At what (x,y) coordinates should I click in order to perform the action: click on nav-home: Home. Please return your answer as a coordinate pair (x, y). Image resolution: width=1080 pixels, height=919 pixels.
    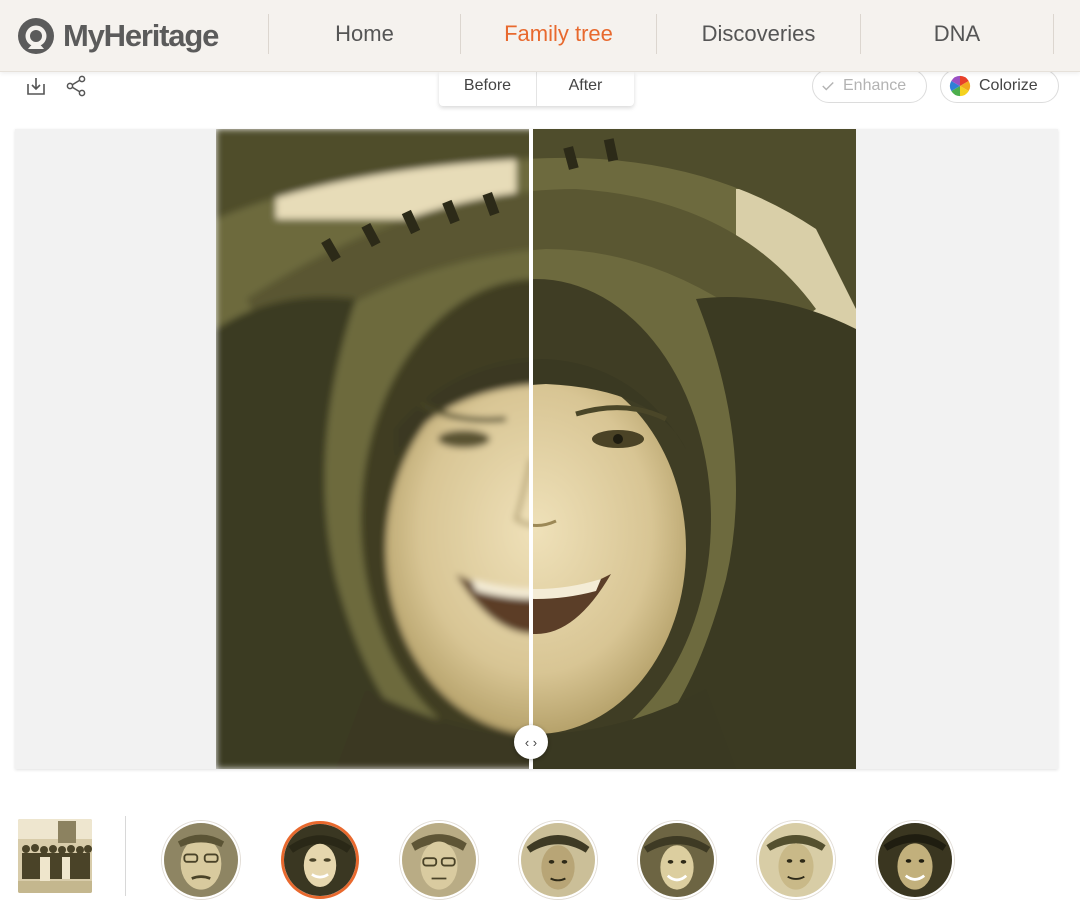
    Looking at the image, I should click on (364, 34).